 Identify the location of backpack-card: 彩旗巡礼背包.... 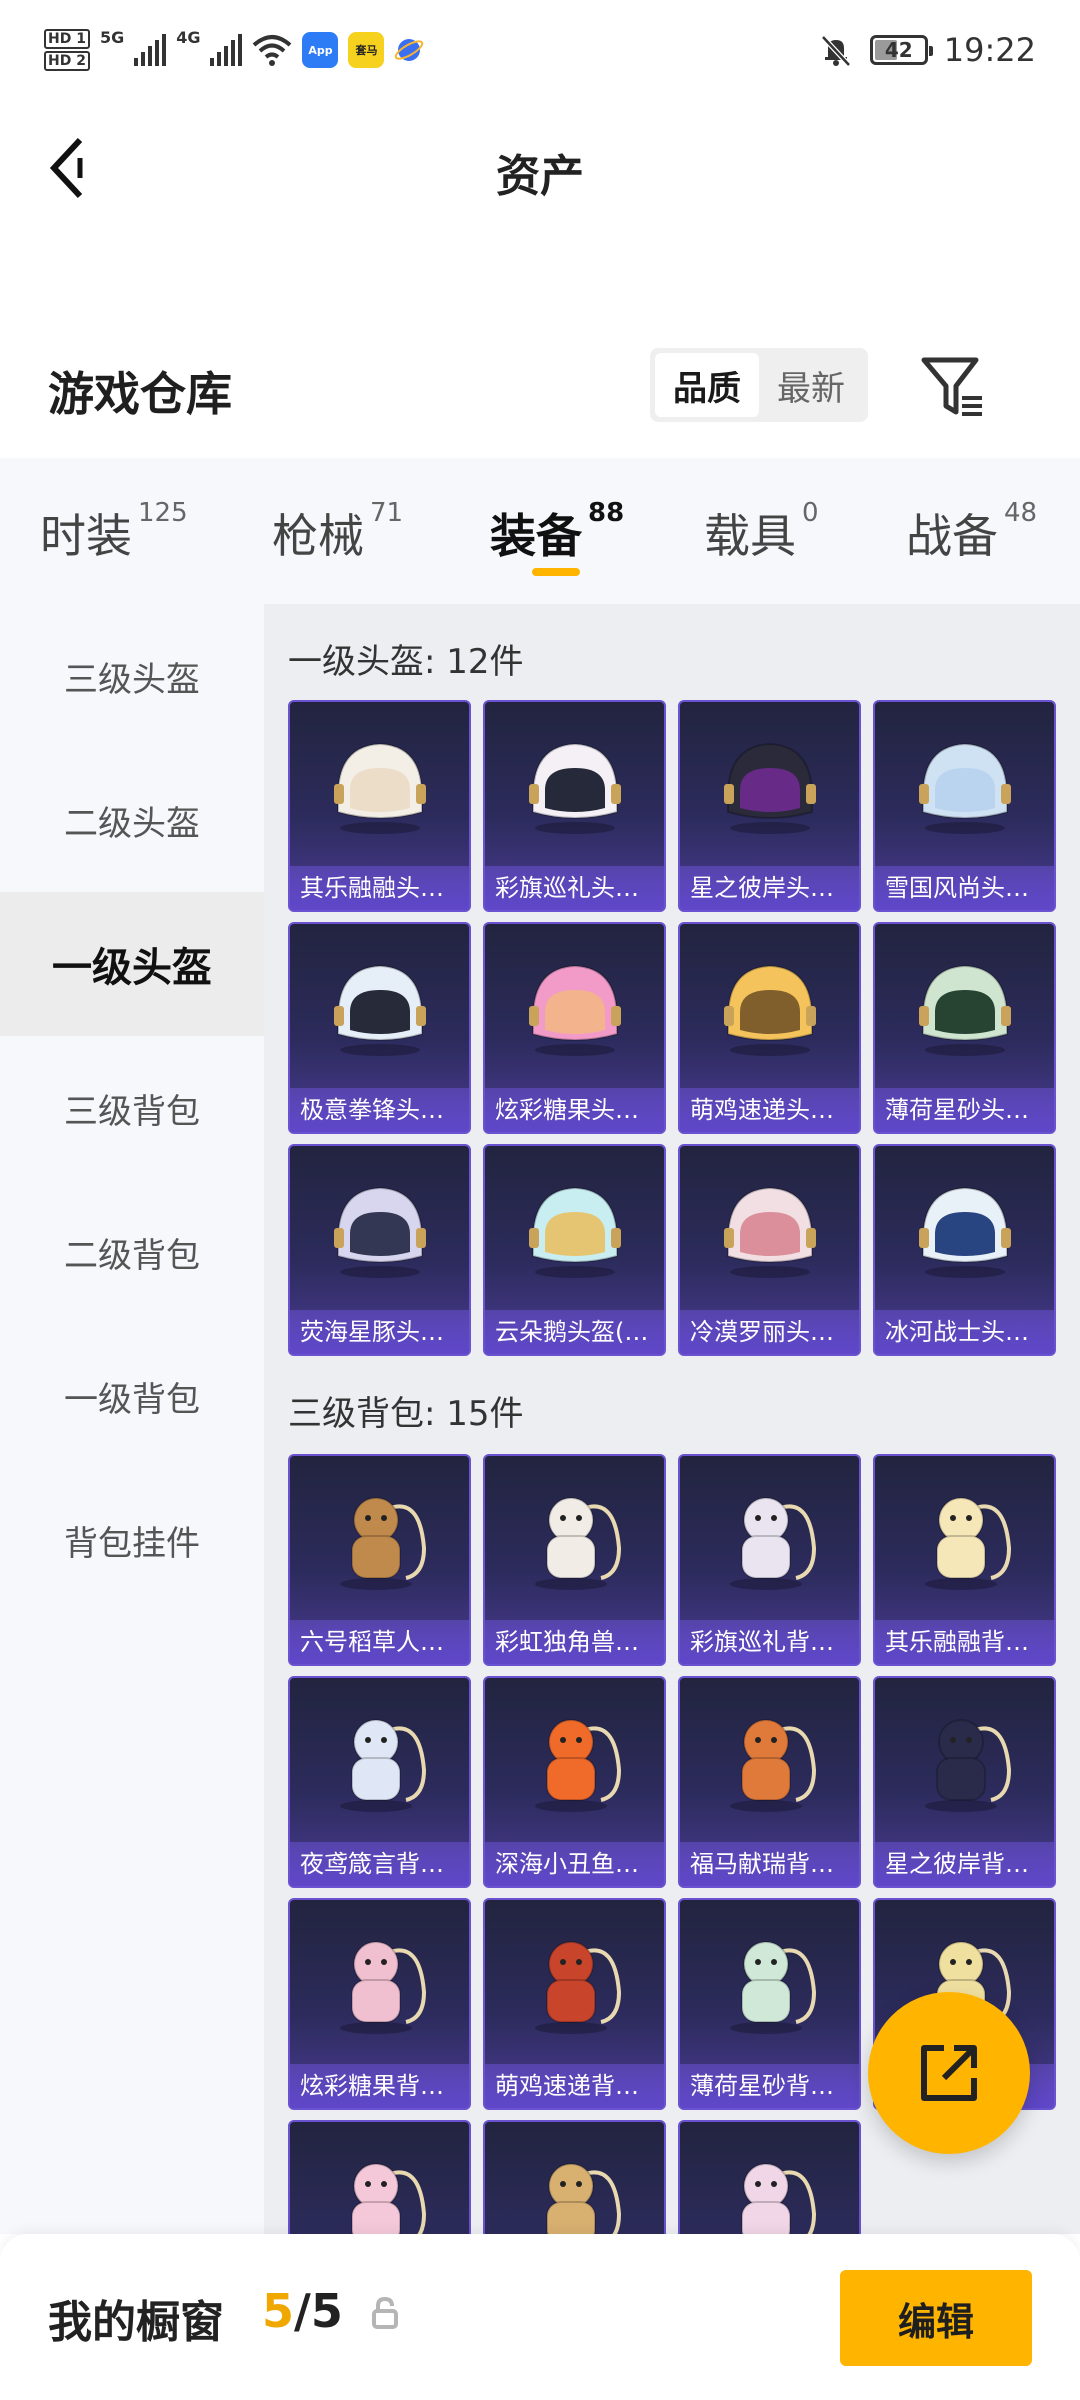
(769, 1560).